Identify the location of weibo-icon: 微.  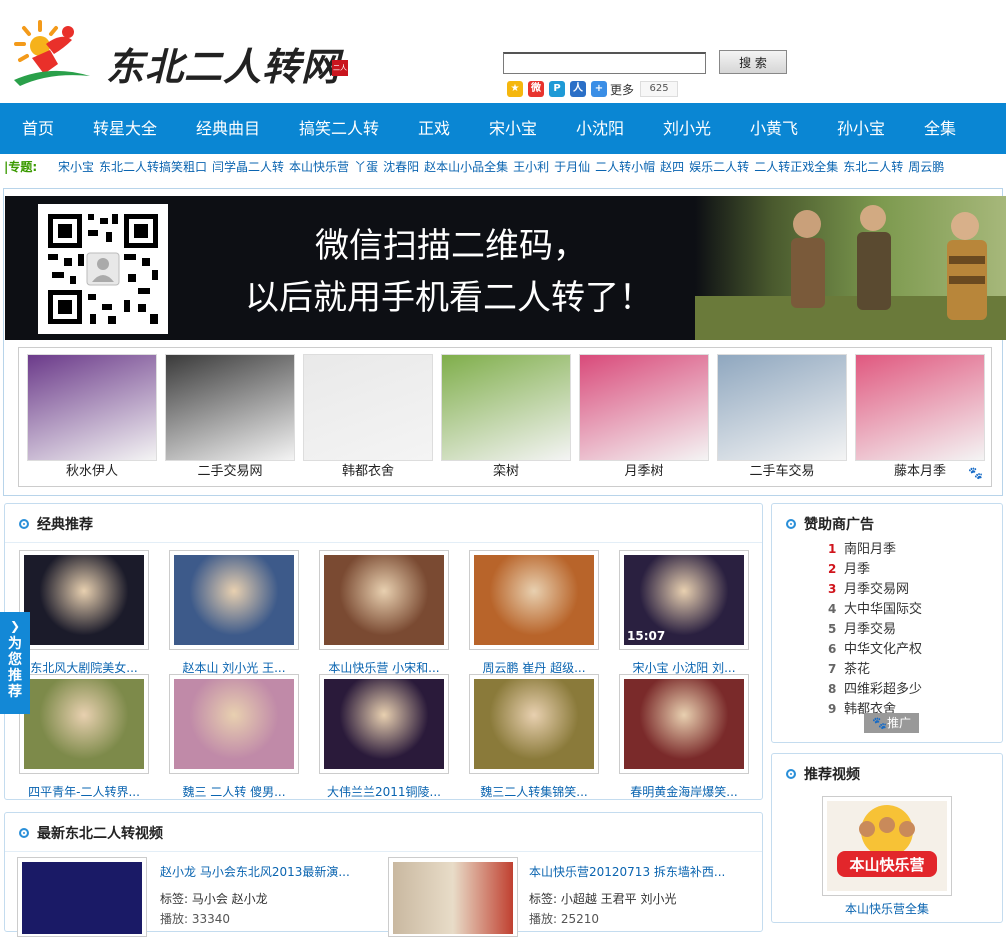
(536, 89).